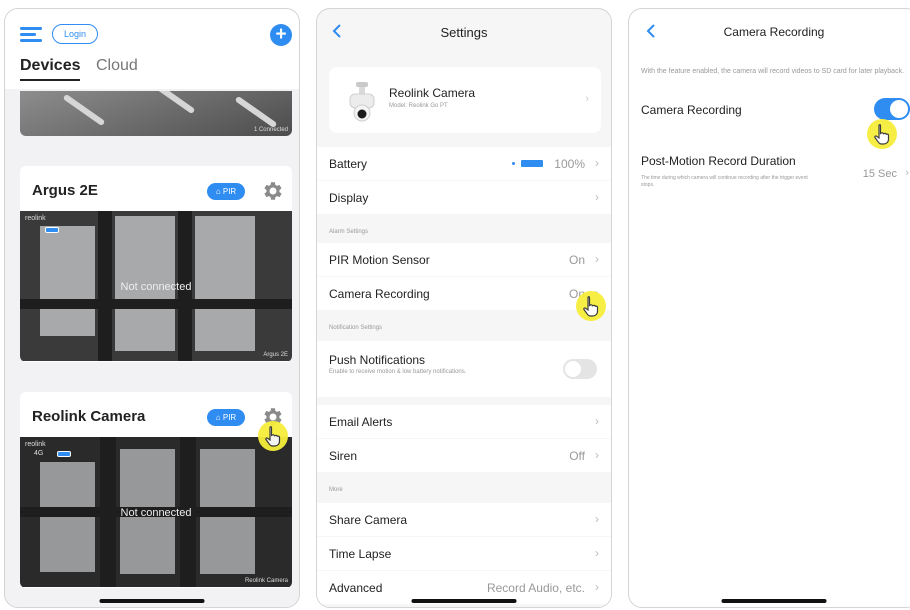 This screenshot has width=910, height=610. I want to click on siren-row: Siren Off ›, so click(464, 455).